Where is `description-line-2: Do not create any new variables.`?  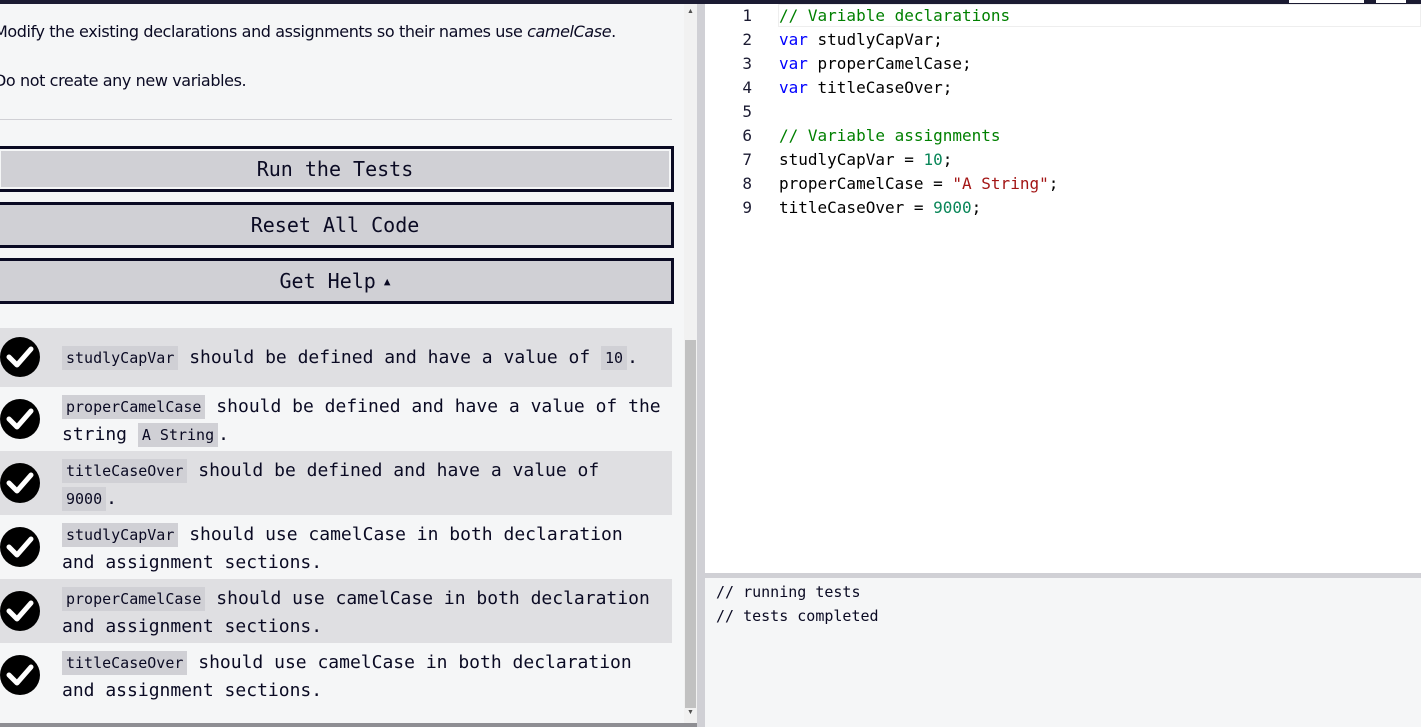
description-line-2: Do not create any new variables. is located at coordinates (123, 80).